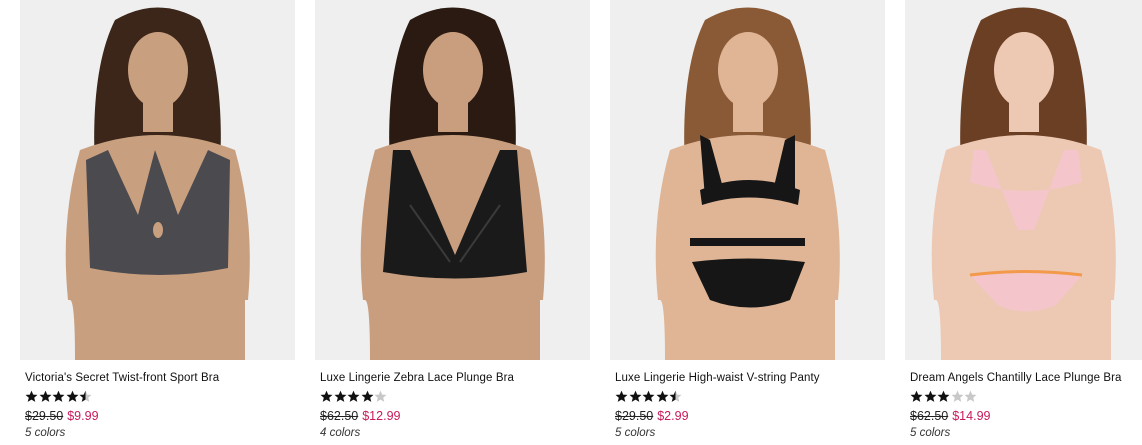  What do you see at coordinates (417, 378) in the screenshot?
I see `product-name: Luxe Lingerie Zebra Lace Plunge Bra` at bounding box center [417, 378].